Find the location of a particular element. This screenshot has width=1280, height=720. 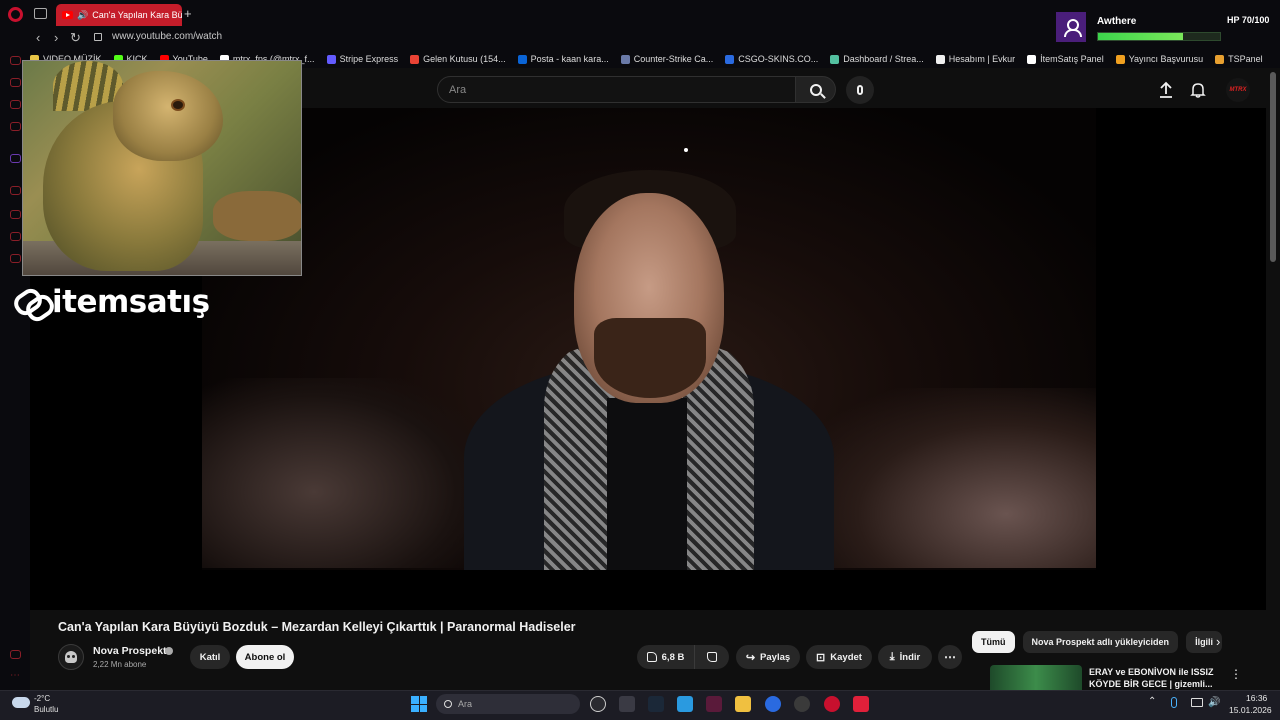

save-button: ⊡ Kaydet is located at coordinates (839, 657).